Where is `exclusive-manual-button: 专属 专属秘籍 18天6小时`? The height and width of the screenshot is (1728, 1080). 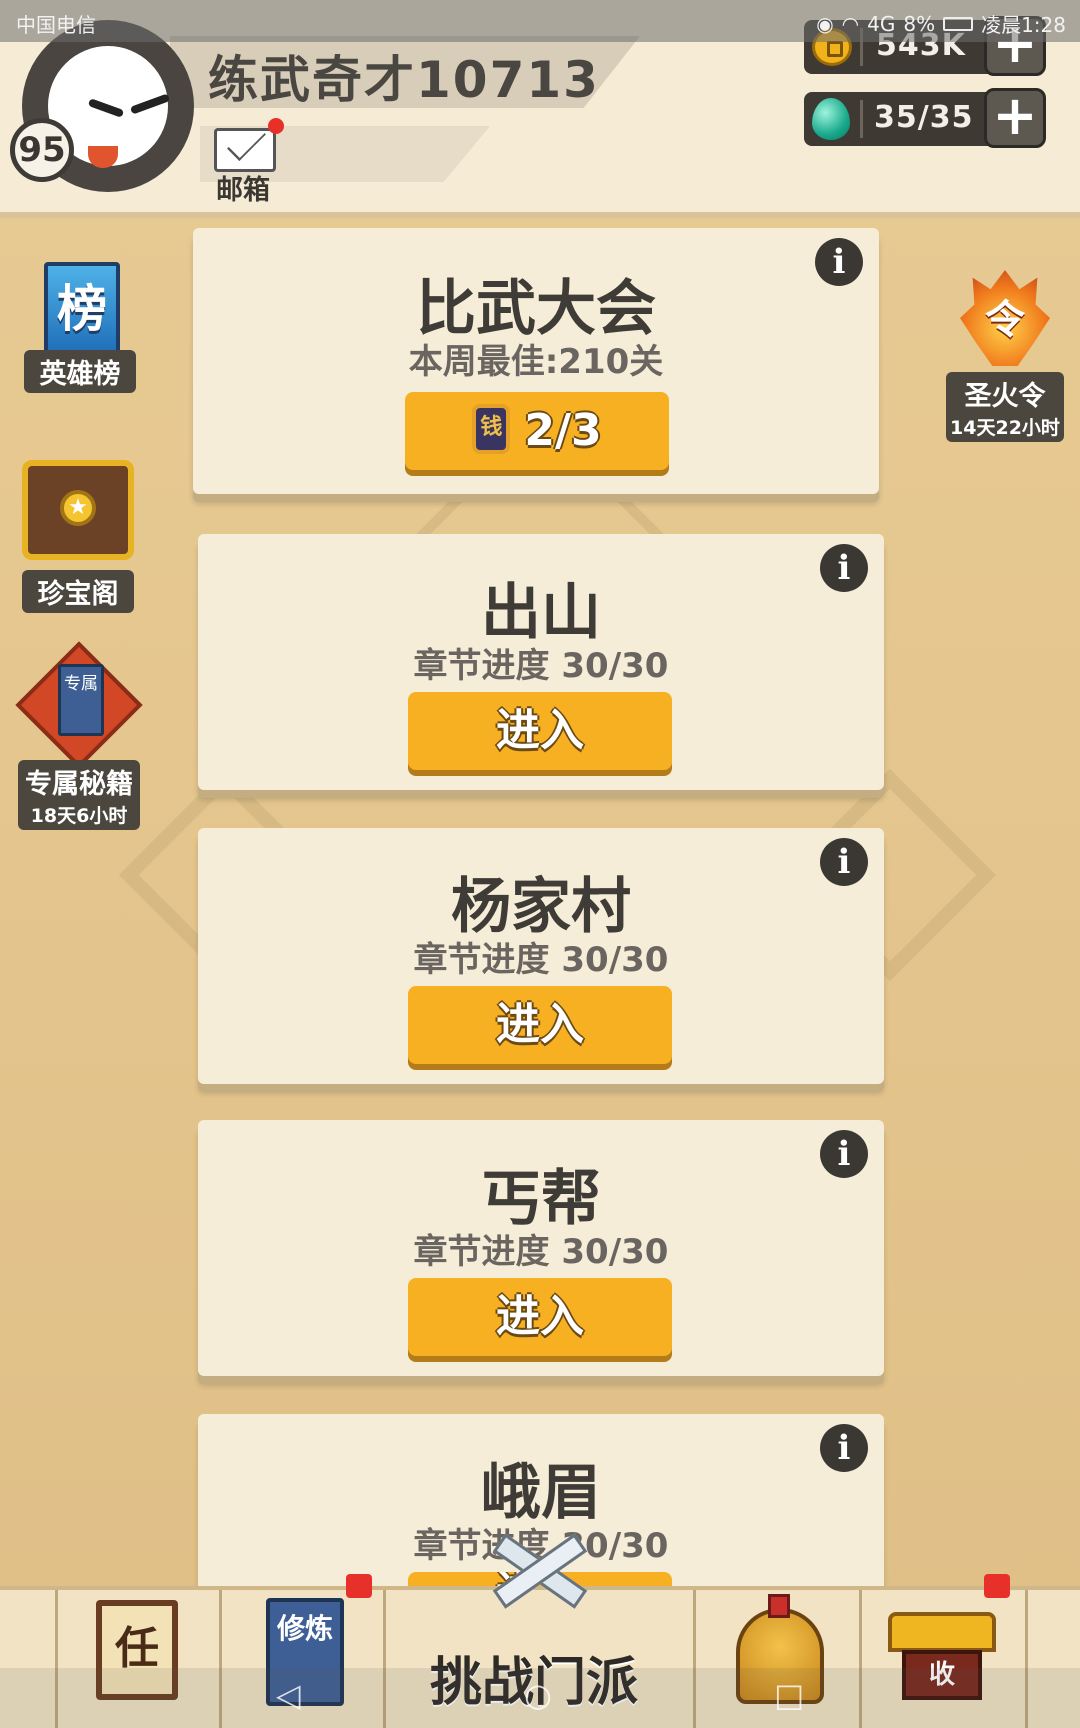 exclusive-manual-button: 专属 专属秘籍 18天6小时 is located at coordinates (79, 735).